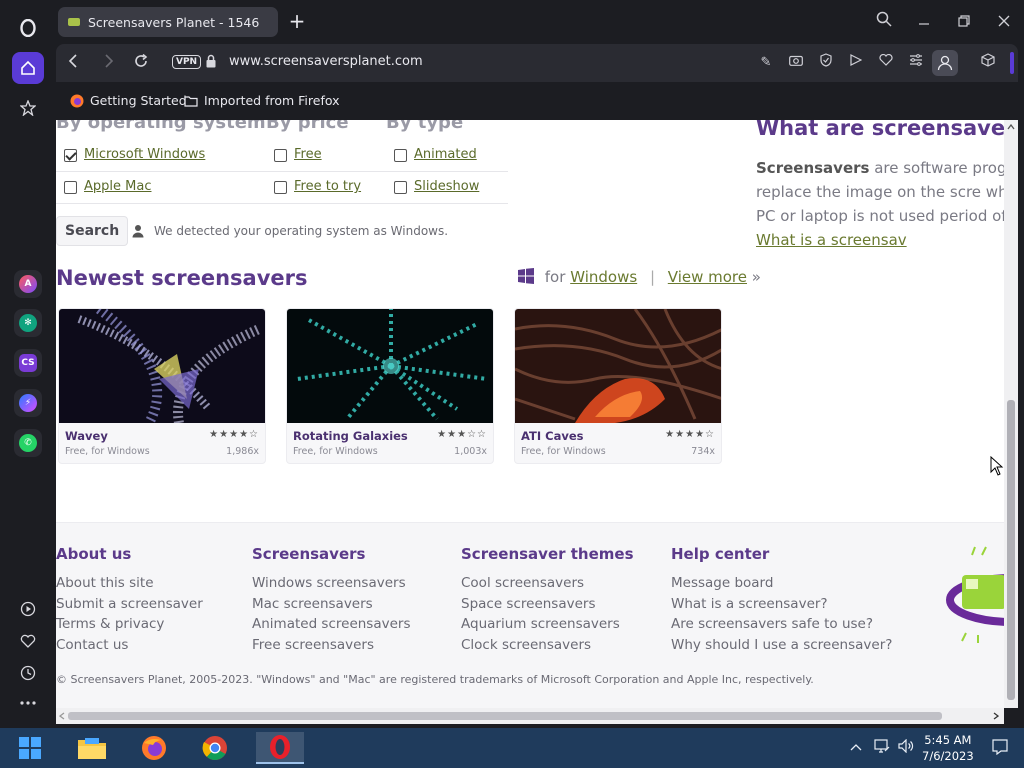 The height and width of the screenshot is (768, 1024). Describe the element at coordinates (331, 583) in the screenshot. I see `footer-link: Windows screensavers` at that location.